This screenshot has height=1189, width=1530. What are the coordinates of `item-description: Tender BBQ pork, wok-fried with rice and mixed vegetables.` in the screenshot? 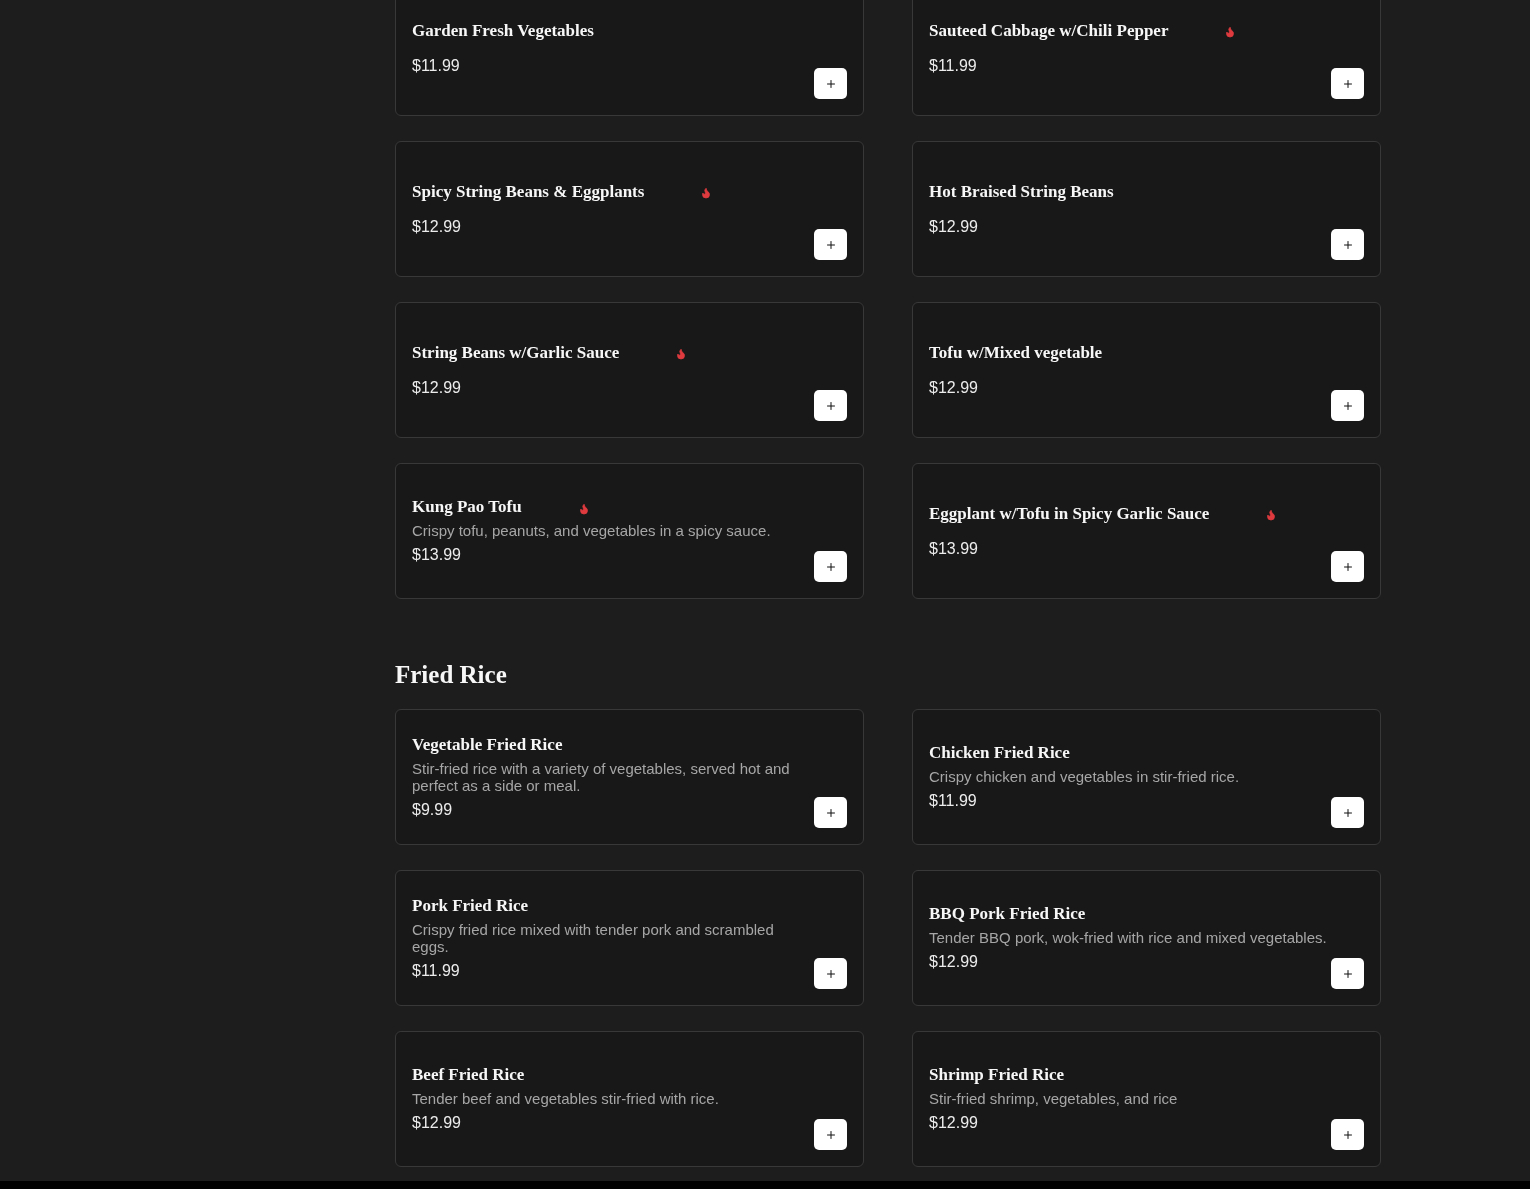 It's located at (1128, 937).